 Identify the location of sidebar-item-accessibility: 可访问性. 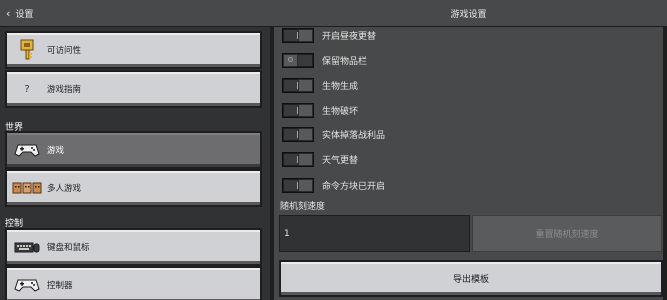
(133, 50).